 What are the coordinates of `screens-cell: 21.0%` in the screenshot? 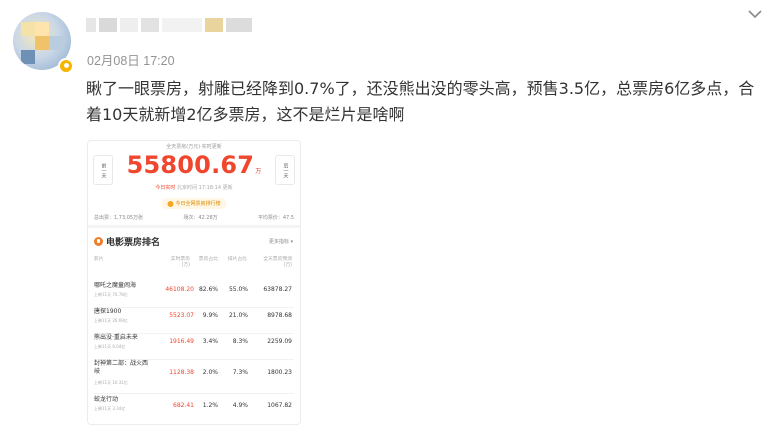 It's located at (238, 315).